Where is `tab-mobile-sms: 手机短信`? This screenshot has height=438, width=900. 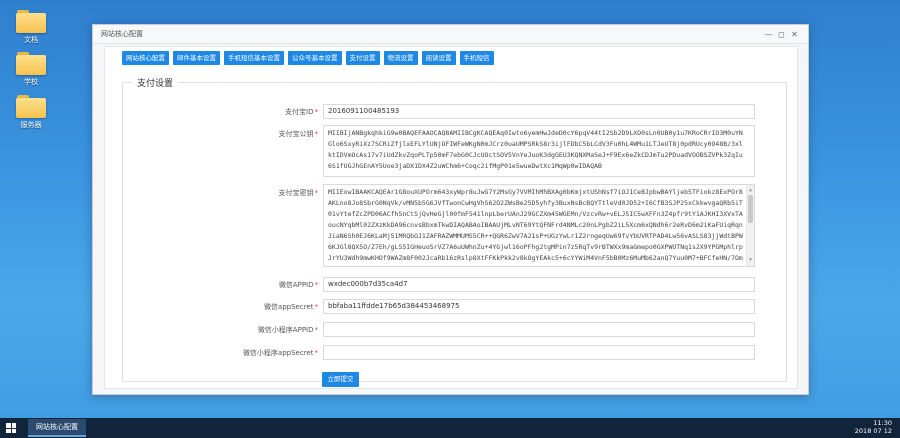
tab-mobile-sms: 手机短信 is located at coordinates (476, 58).